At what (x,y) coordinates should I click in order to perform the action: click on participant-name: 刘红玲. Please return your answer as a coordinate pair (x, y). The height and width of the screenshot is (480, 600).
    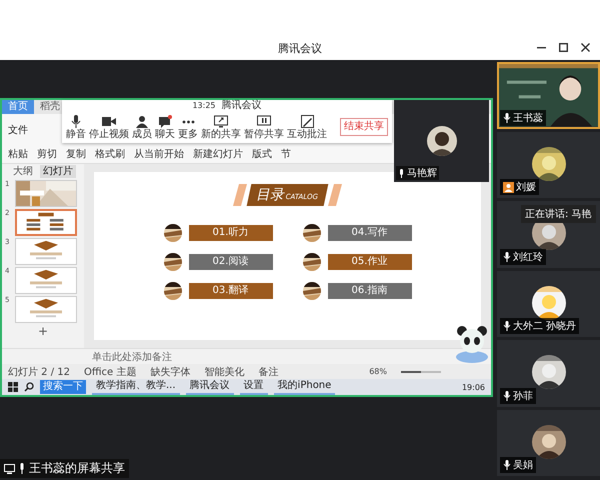
    Looking at the image, I should click on (523, 256).